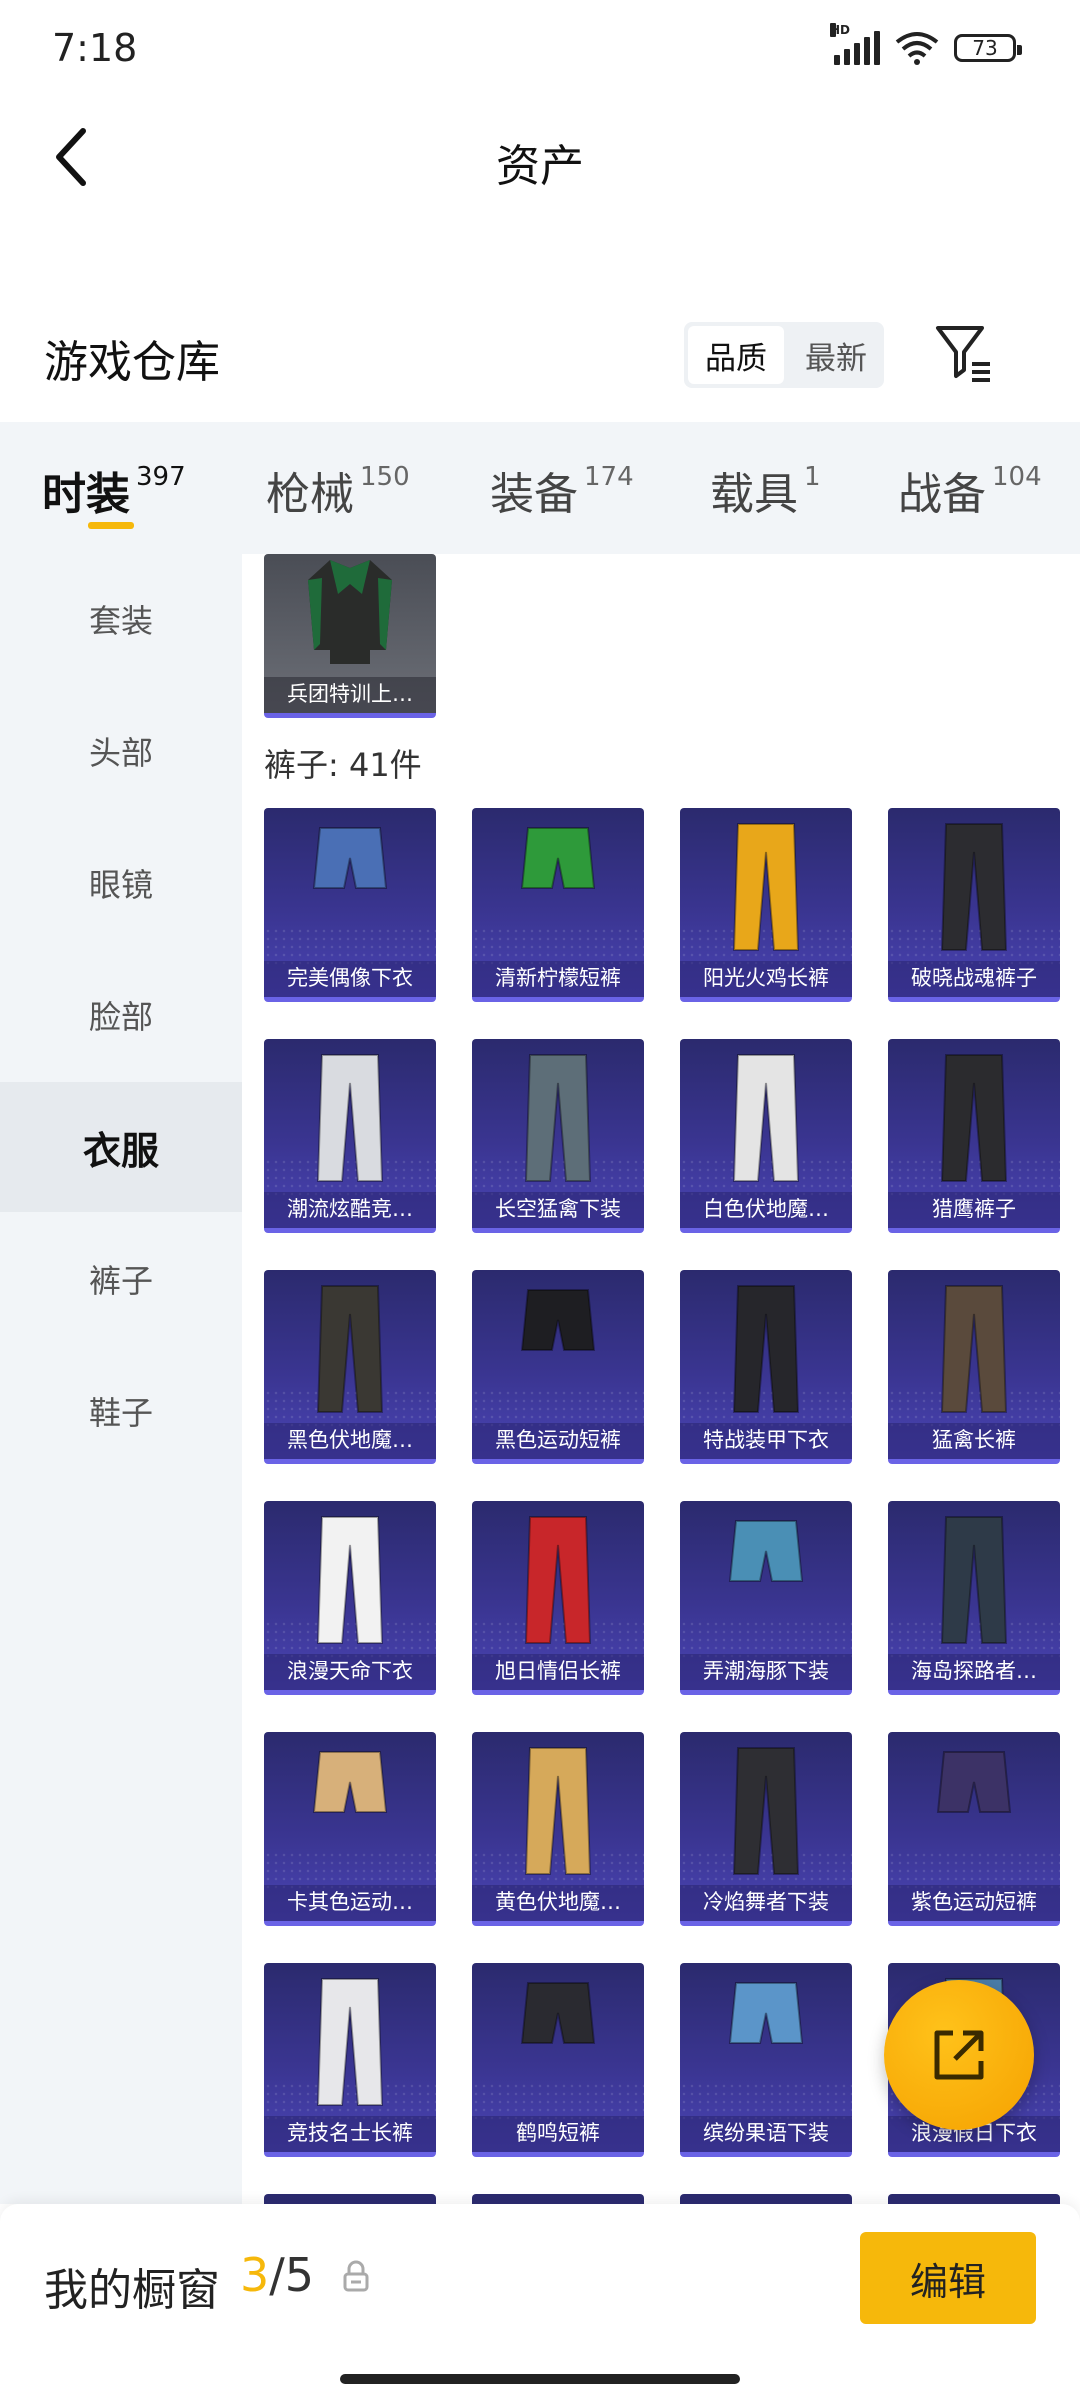  Describe the element at coordinates (948, 2278) in the screenshot. I see `edit-button: 编辑` at that location.